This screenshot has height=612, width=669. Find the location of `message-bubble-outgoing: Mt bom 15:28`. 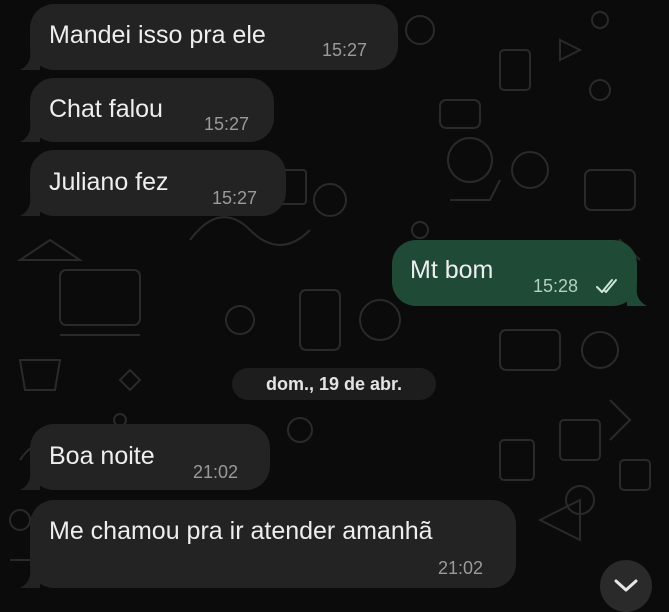

message-bubble-outgoing: Mt bom 15:28 is located at coordinates (519, 273).